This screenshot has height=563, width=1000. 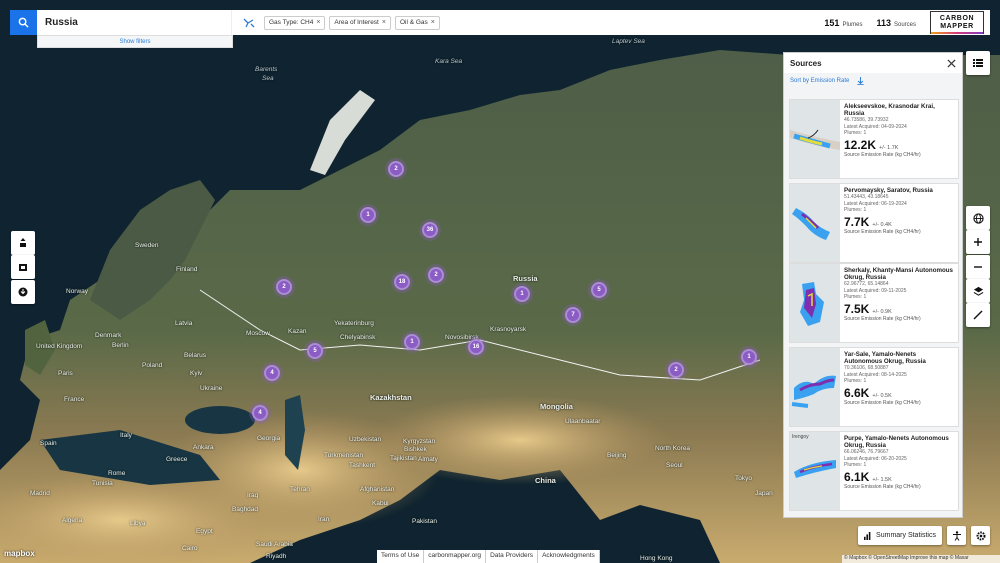 What do you see at coordinates (65, 373) in the screenshot?
I see `map-label: Paris` at bounding box center [65, 373].